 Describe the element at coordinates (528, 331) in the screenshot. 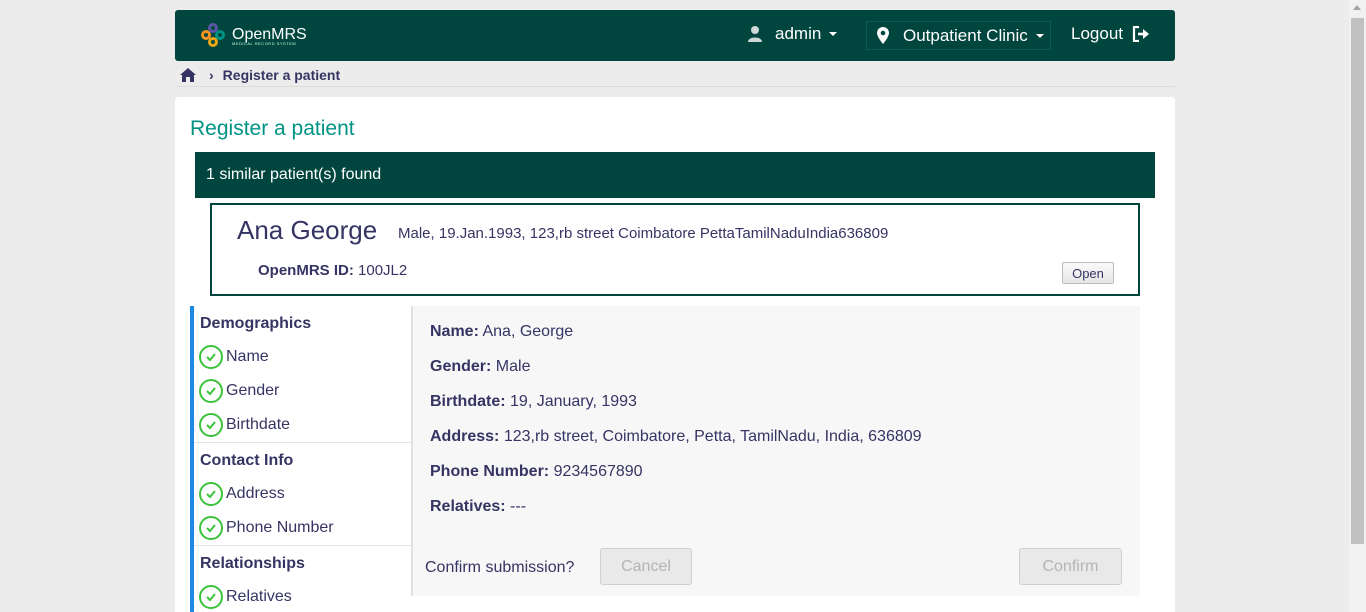

I see `field-value: Ana, George` at that location.